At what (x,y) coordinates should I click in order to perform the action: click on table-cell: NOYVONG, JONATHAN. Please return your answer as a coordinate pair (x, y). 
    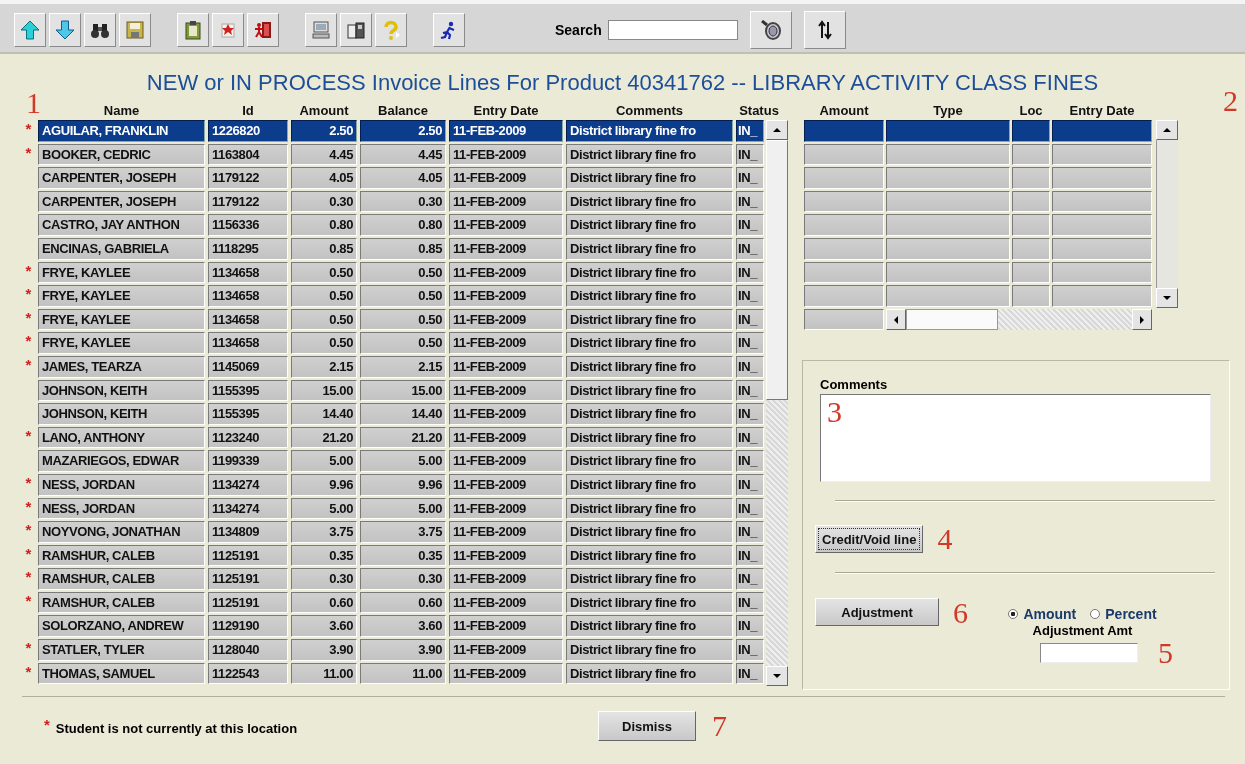
    Looking at the image, I should click on (121, 532).